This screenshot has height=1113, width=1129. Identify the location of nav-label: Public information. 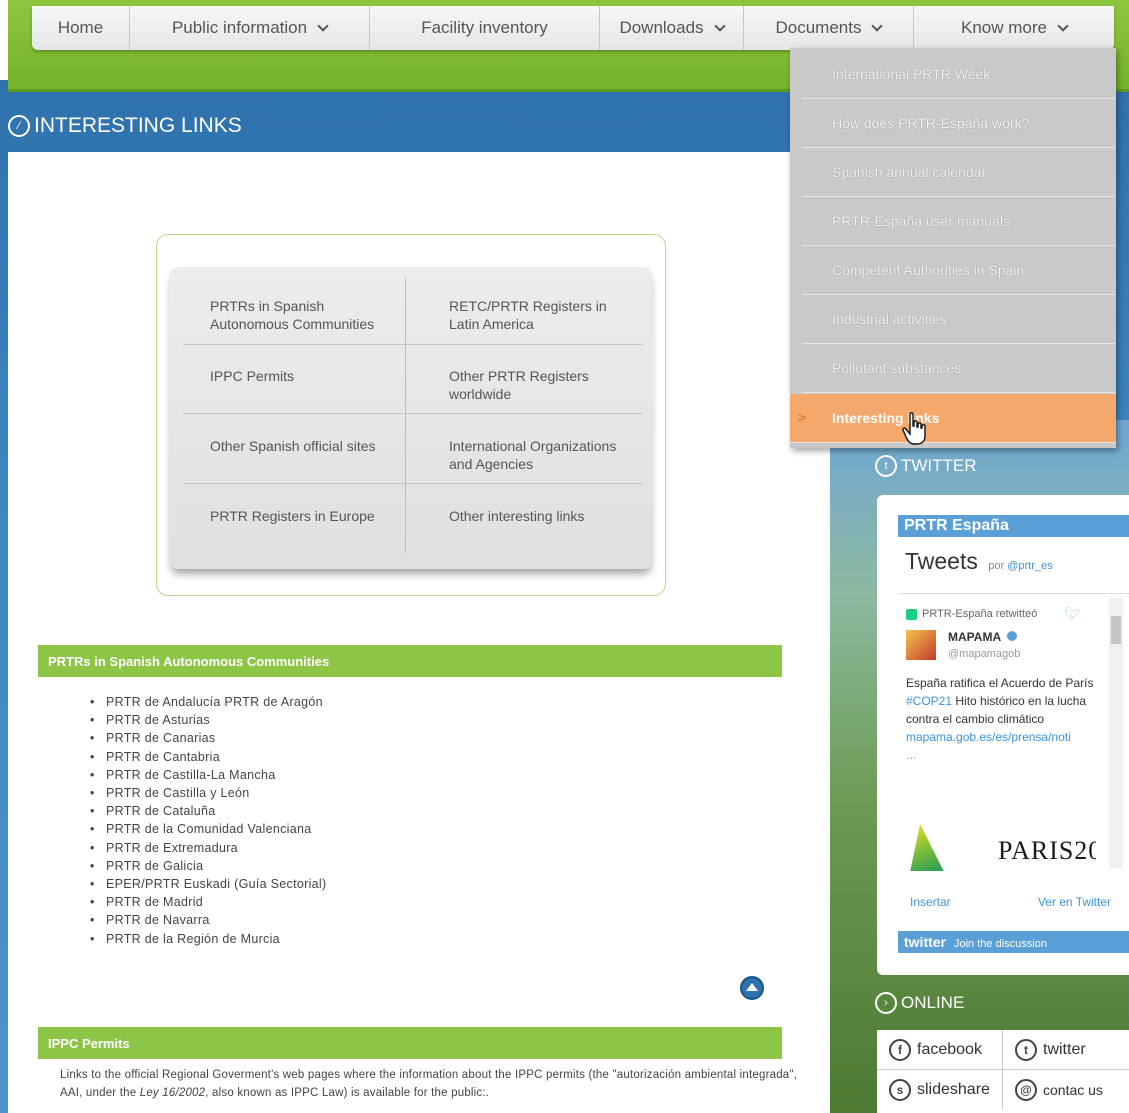
(239, 27).